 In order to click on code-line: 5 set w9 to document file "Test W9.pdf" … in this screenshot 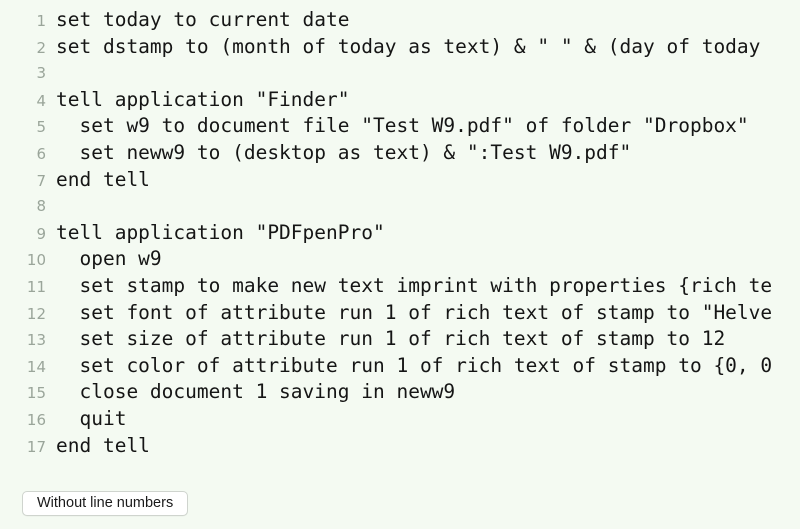, I will do `click(400, 126)`.